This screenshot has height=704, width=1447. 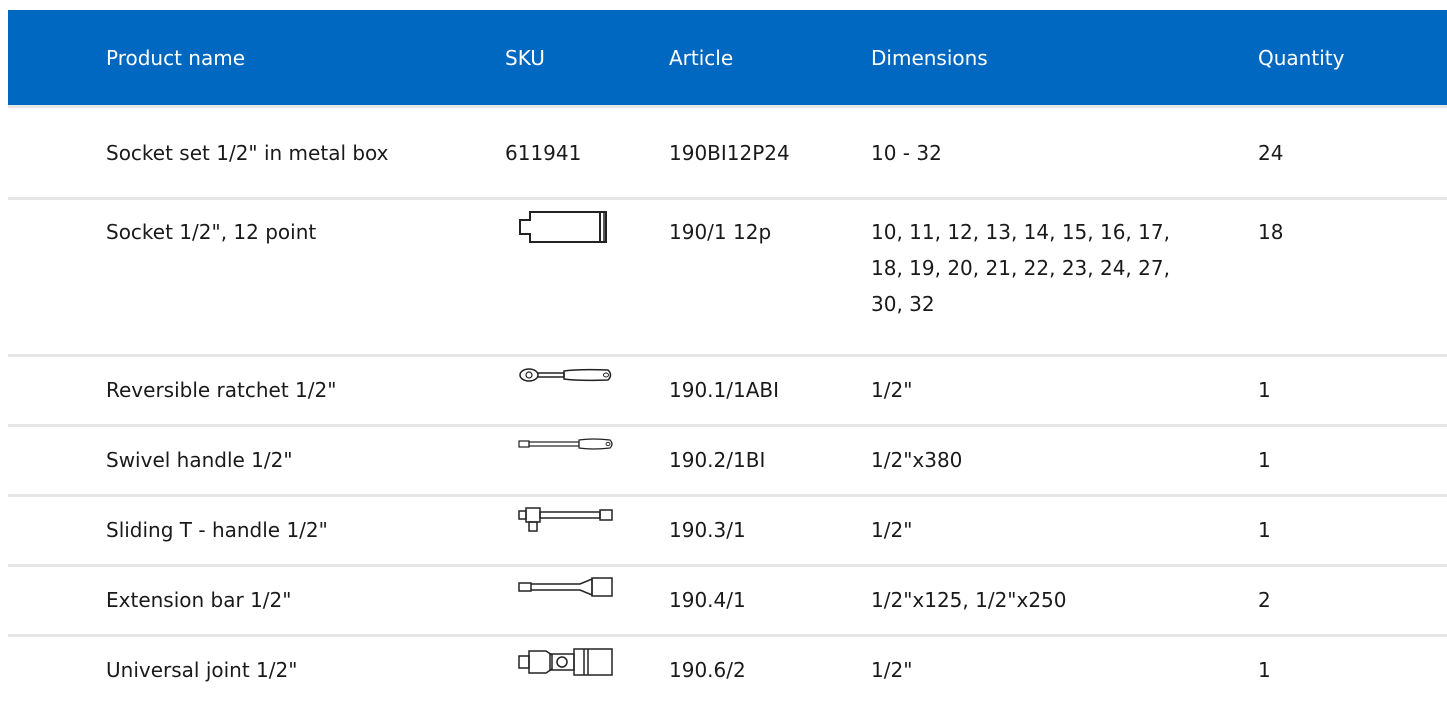 I want to click on product-name: Universal joint 1/2", so click(x=202, y=670).